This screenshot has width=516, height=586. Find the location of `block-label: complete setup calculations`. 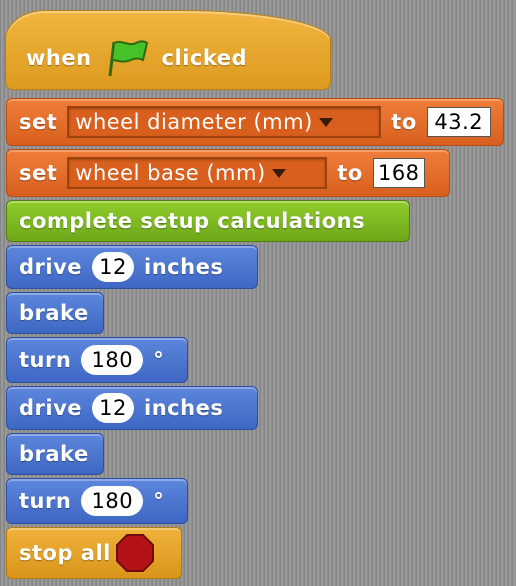

block-label: complete setup calculations is located at coordinates (192, 221).